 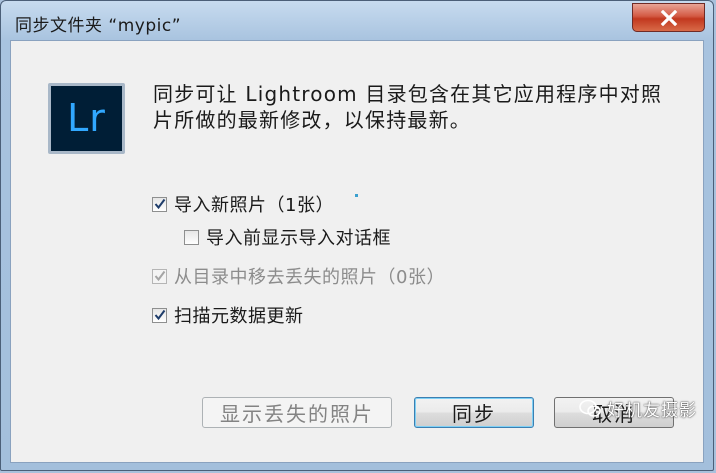 I want to click on show-import-dialog-checkbox, so click(x=191, y=237).